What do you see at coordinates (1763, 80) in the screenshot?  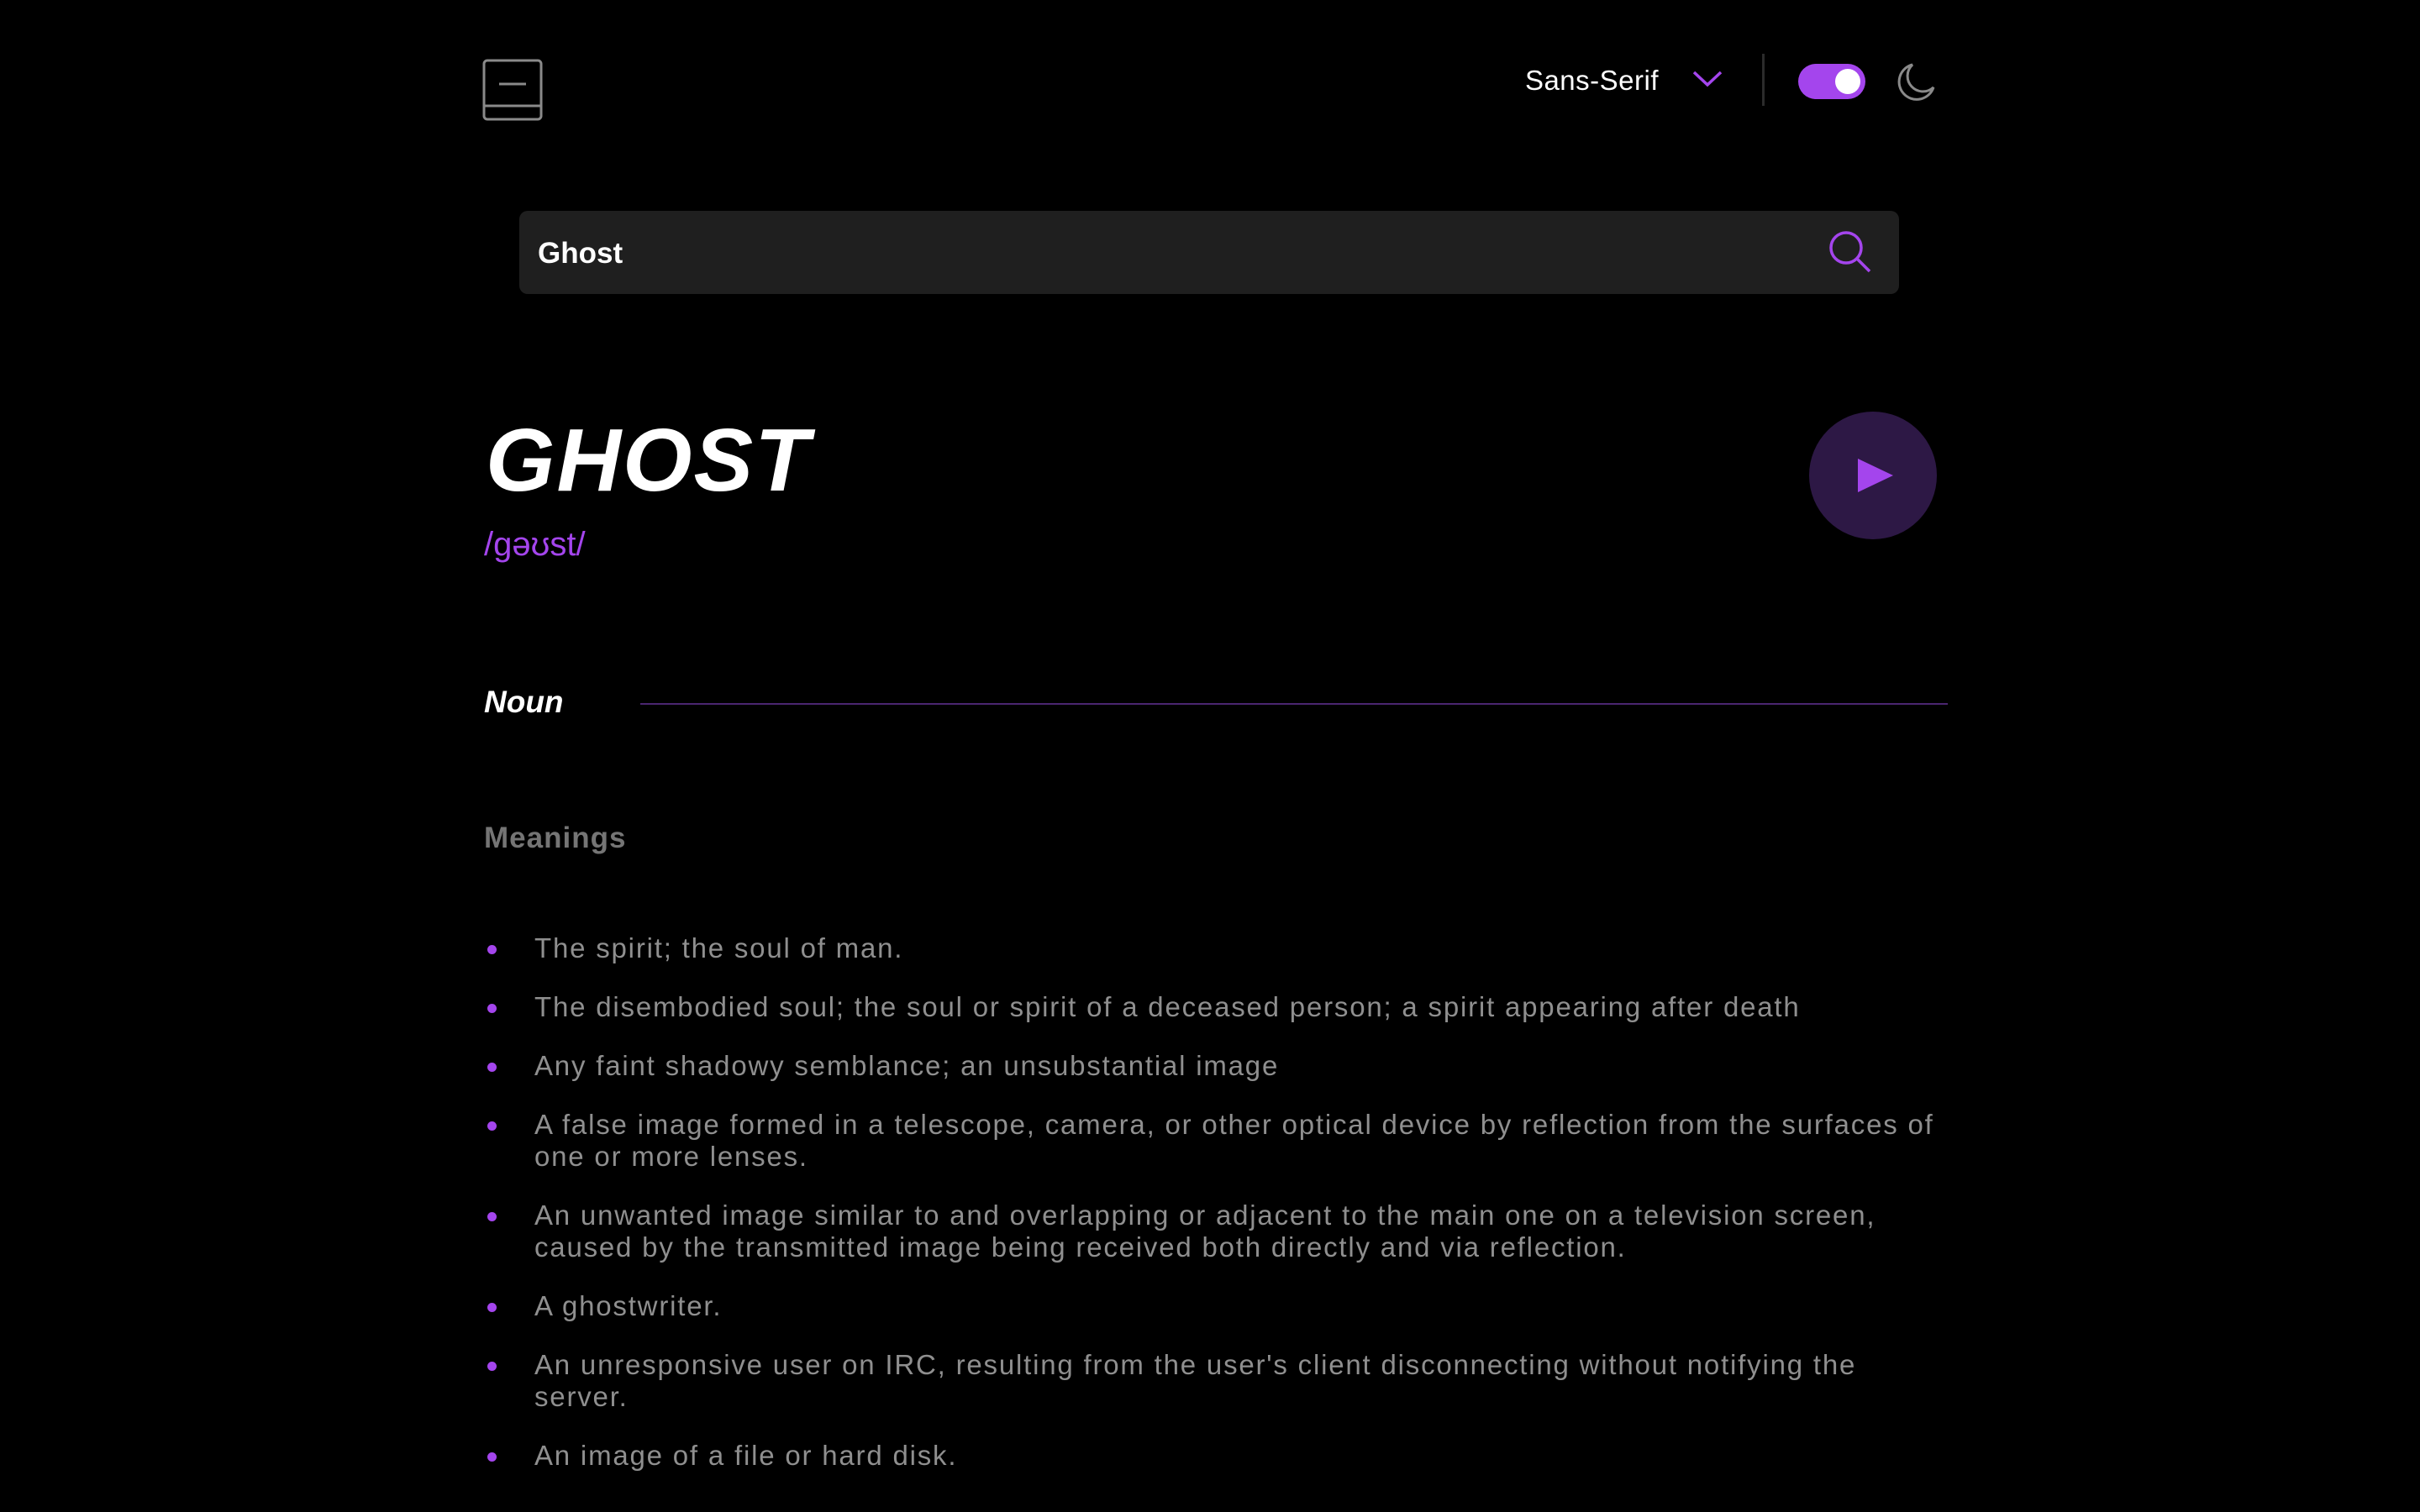 I see `header-divider` at bounding box center [1763, 80].